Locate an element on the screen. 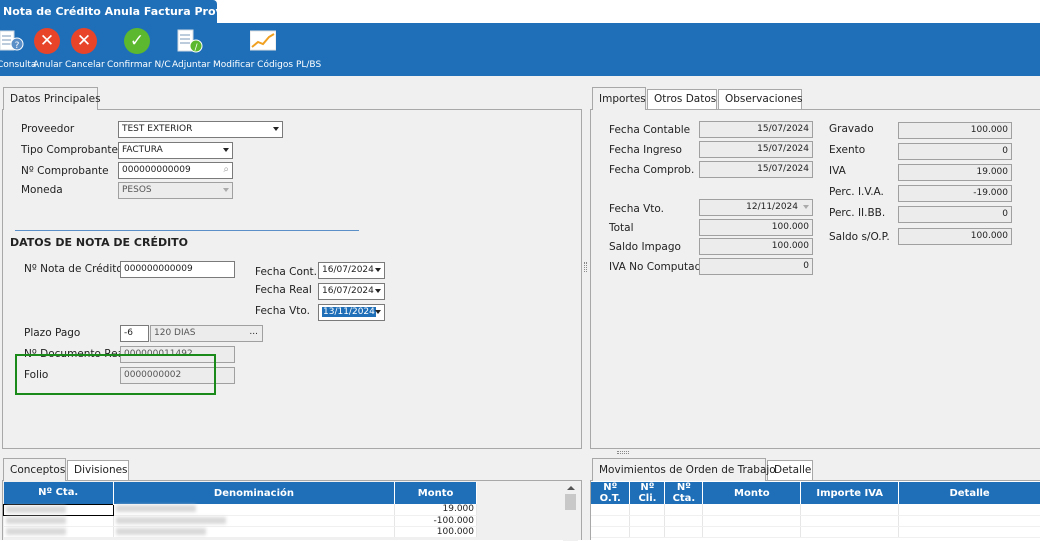  scroll-up-icon is located at coordinates (571, 488).